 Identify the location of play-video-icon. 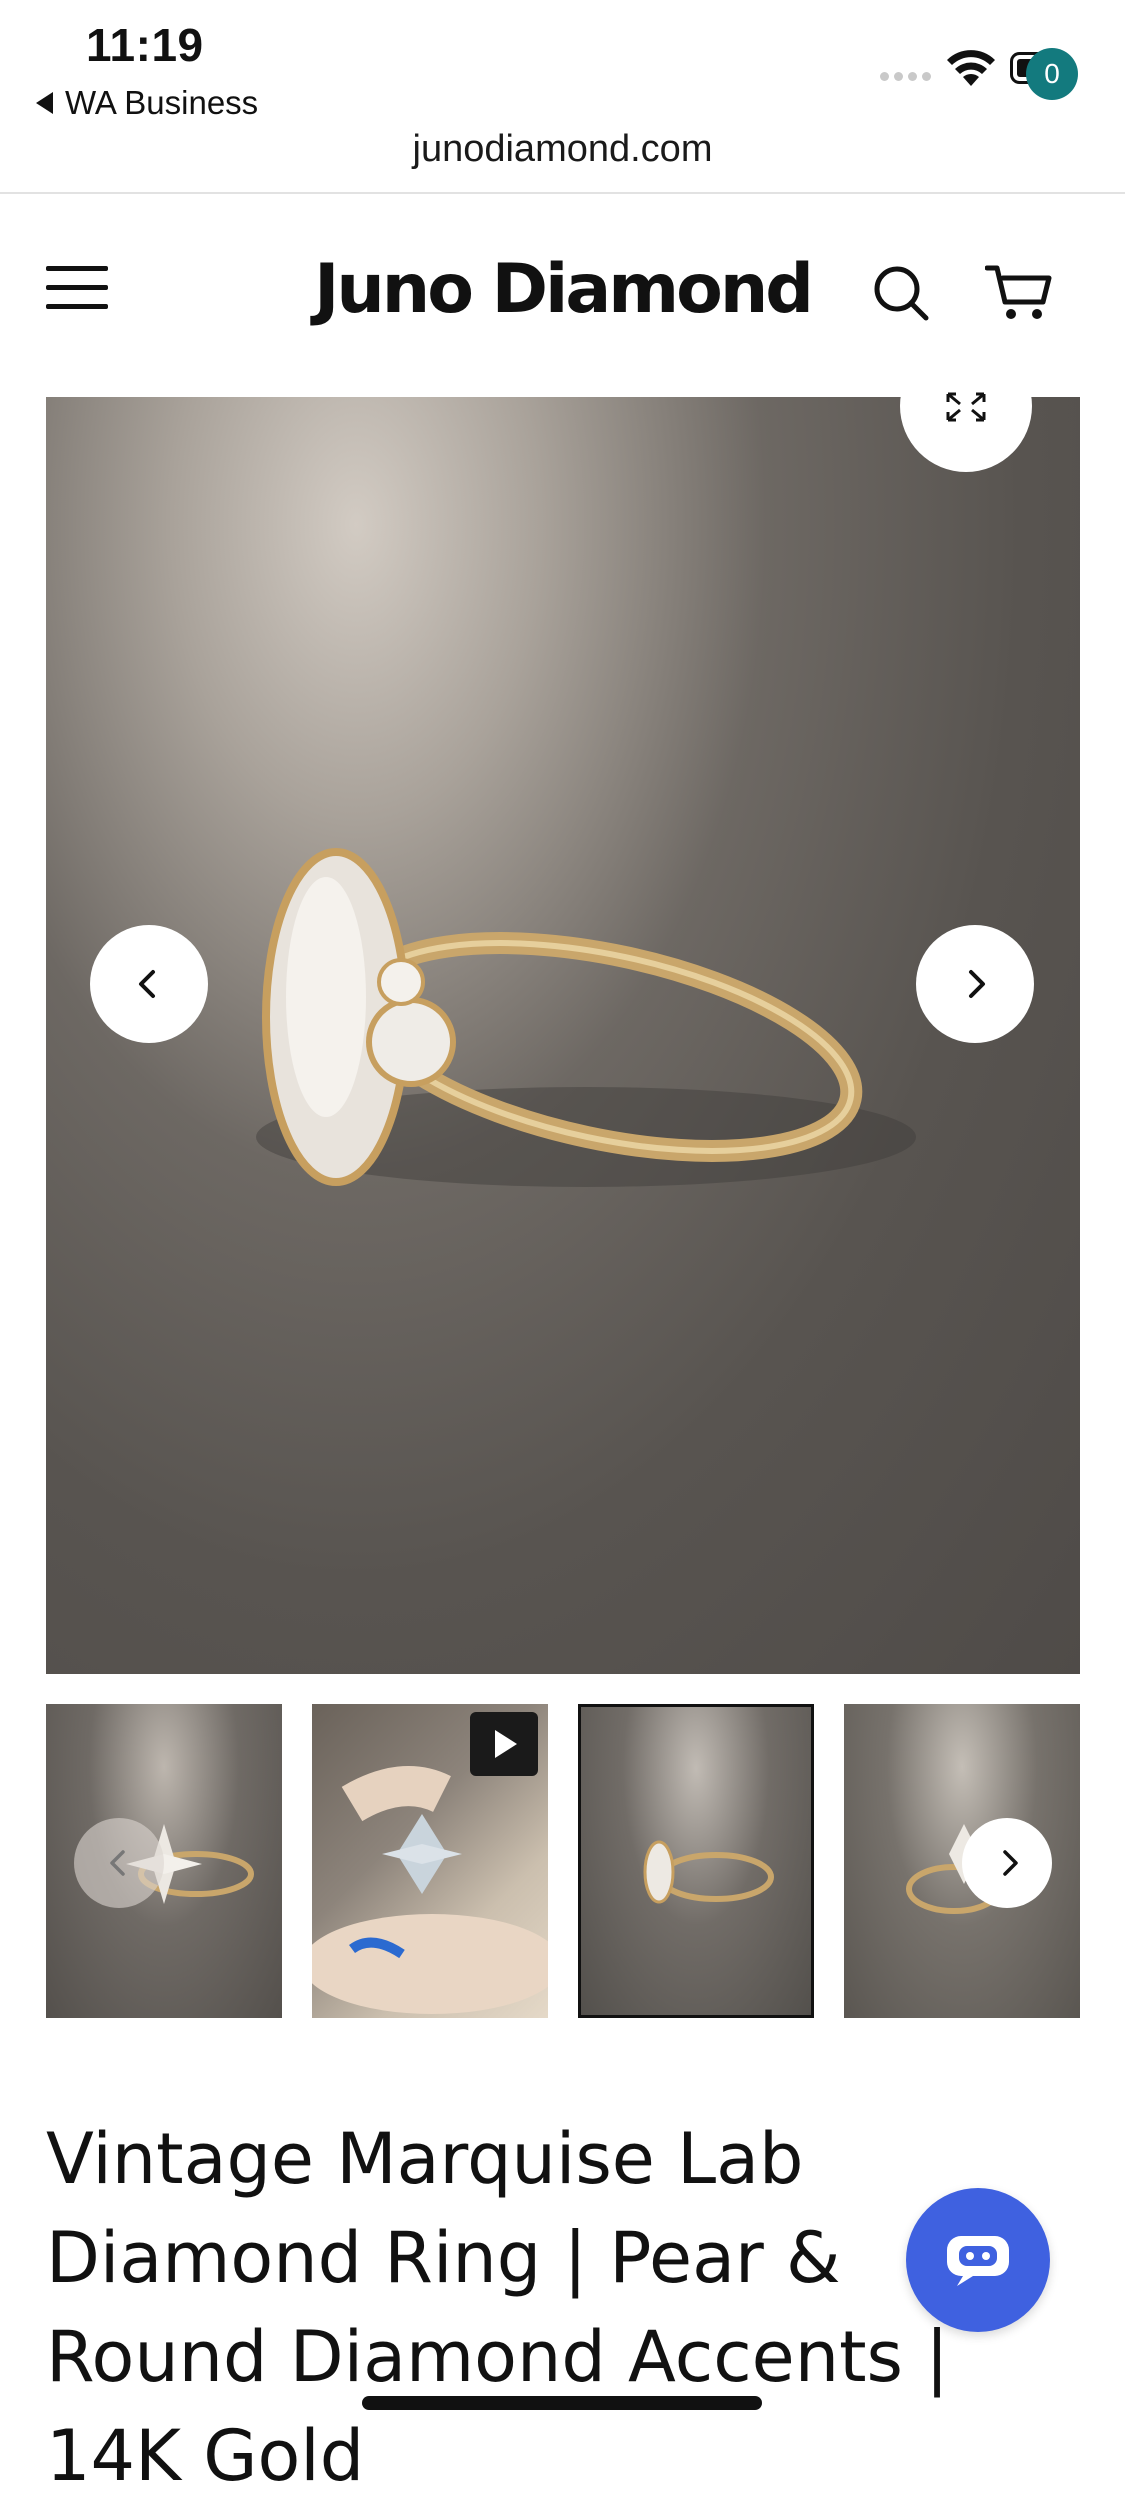
(504, 1744).